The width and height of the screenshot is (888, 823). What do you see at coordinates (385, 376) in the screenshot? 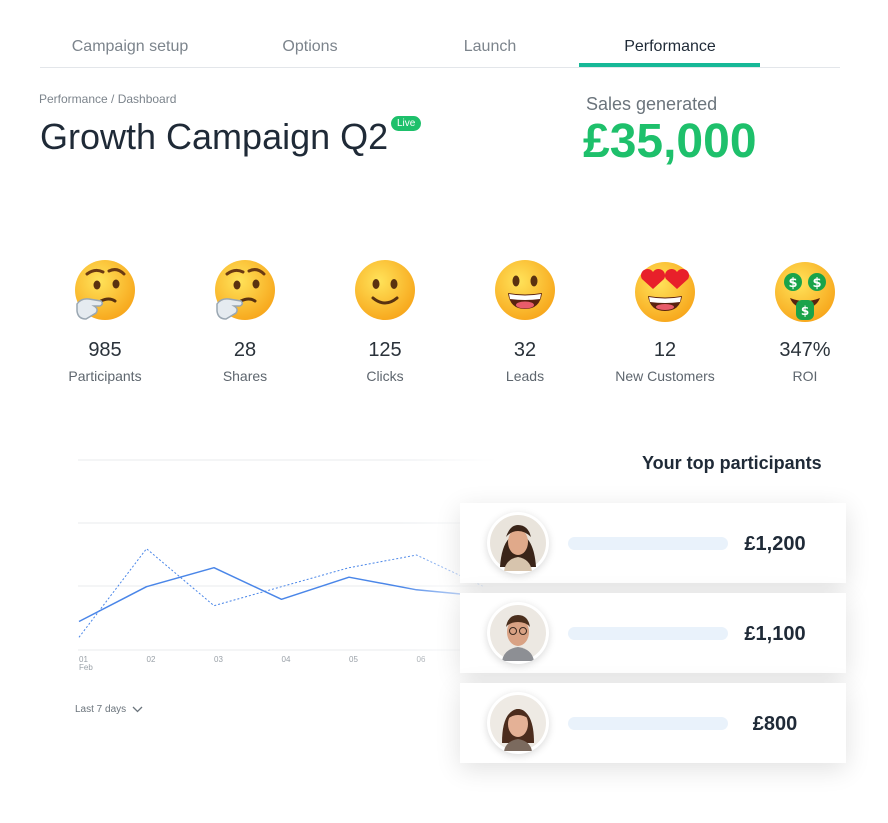
I see `stat-label: Clicks` at bounding box center [385, 376].